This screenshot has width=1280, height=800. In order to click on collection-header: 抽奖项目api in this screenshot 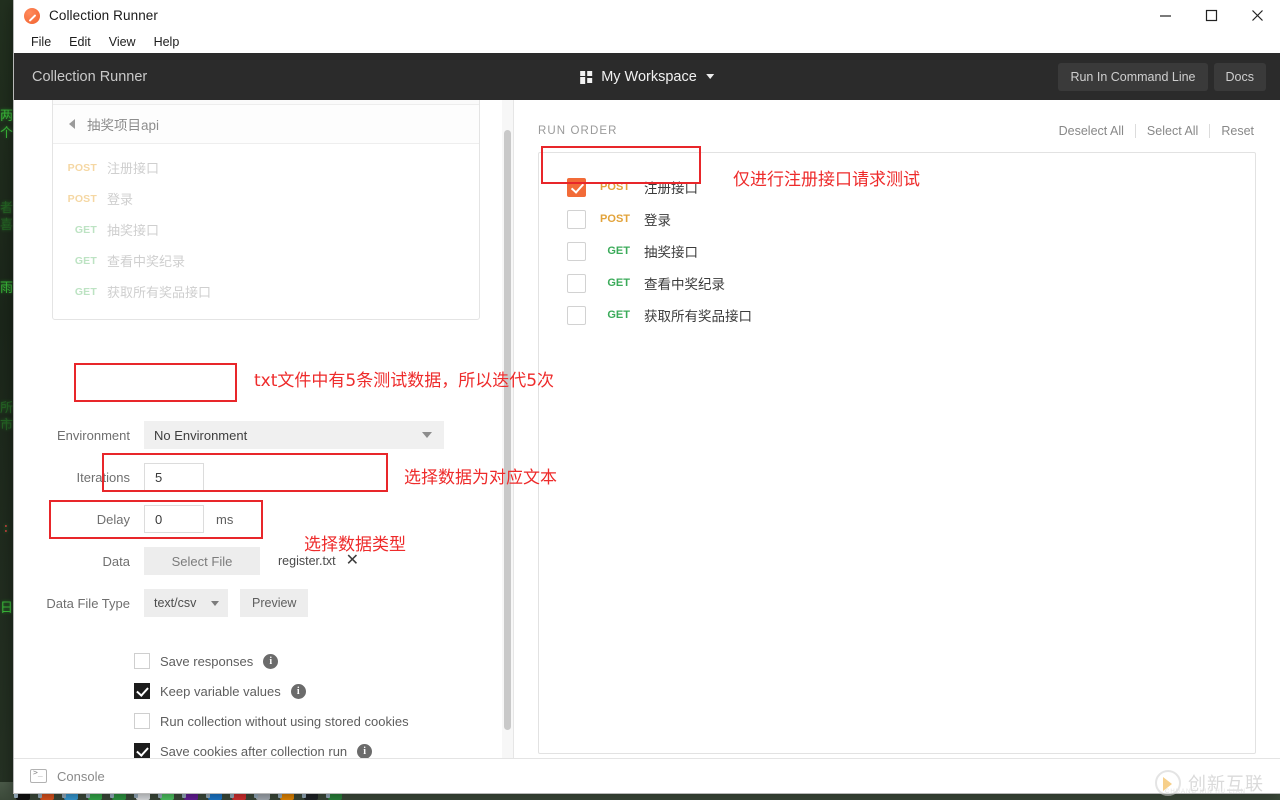, I will do `click(266, 124)`.